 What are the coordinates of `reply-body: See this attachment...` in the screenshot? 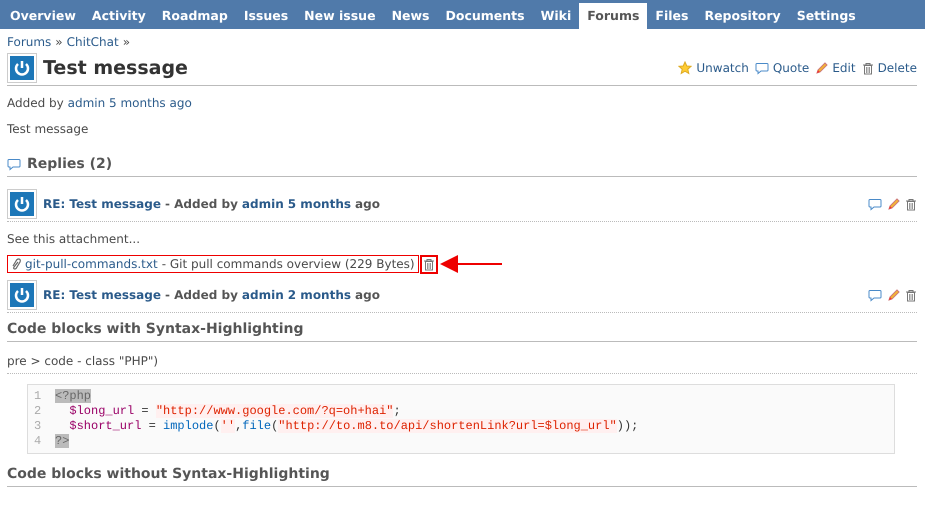 It's located at (74, 239).